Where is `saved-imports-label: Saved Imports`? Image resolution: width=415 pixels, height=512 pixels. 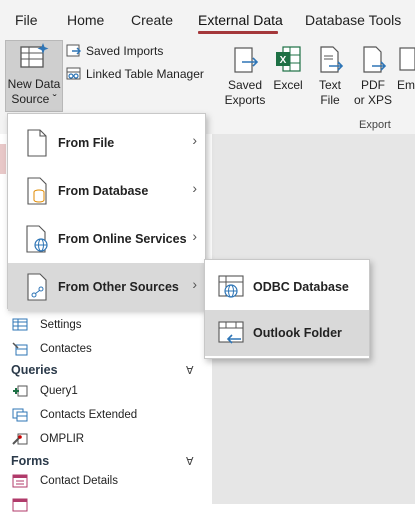
saved-imports-label: Saved Imports is located at coordinates (125, 51).